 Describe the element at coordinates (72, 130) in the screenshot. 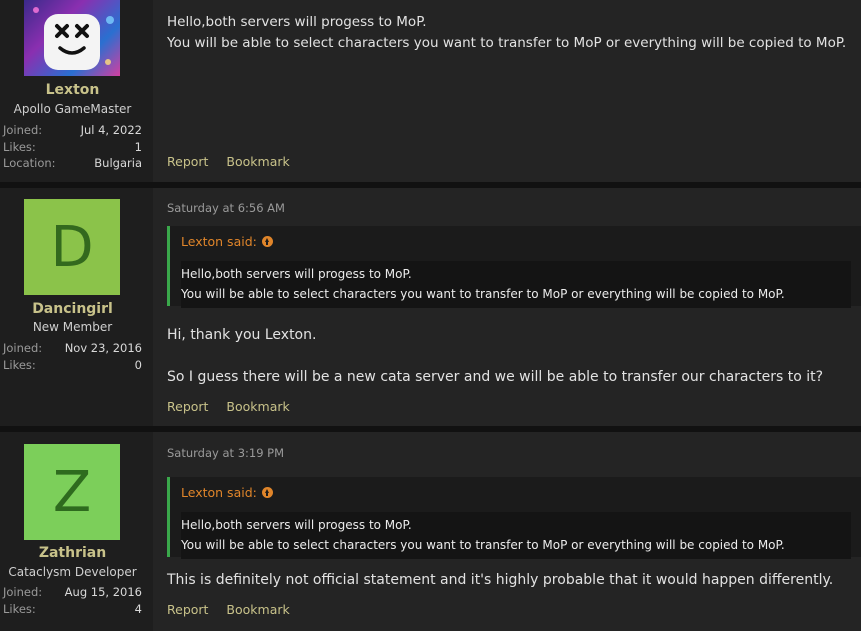

I see `stat-joined: Joined: Jul 4, 2022` at that location.